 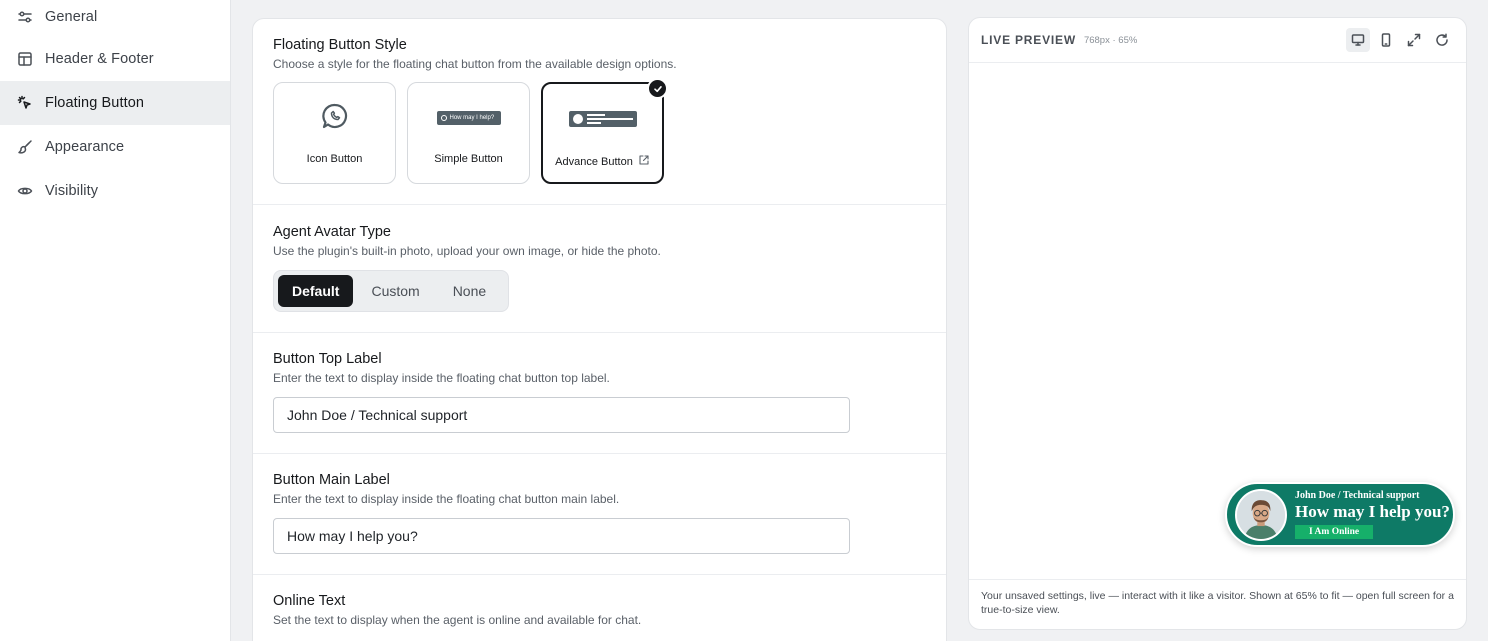 What do you see at coordinates (72, 191) in the screenshot?
I see `sidebar-item-label: Visibility` at bounding box center [72, 191].